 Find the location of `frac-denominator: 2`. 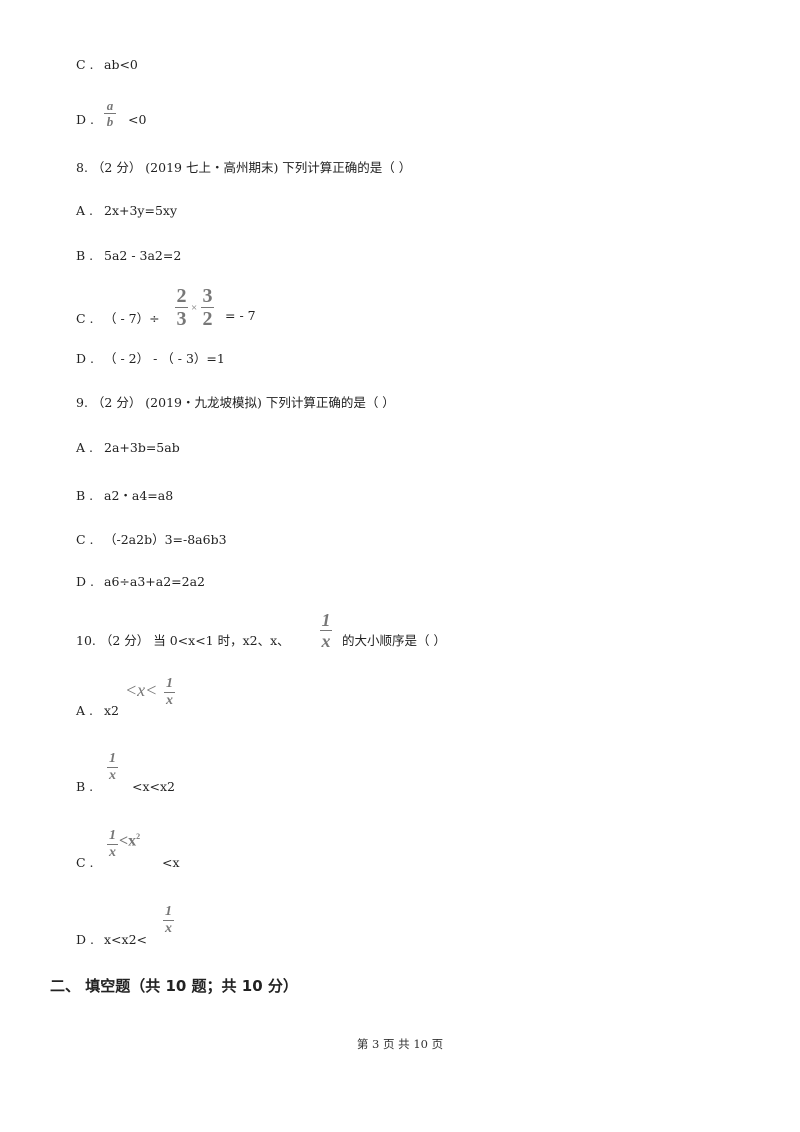

frac-denominator: 2 is located at coordinates (207, 319).